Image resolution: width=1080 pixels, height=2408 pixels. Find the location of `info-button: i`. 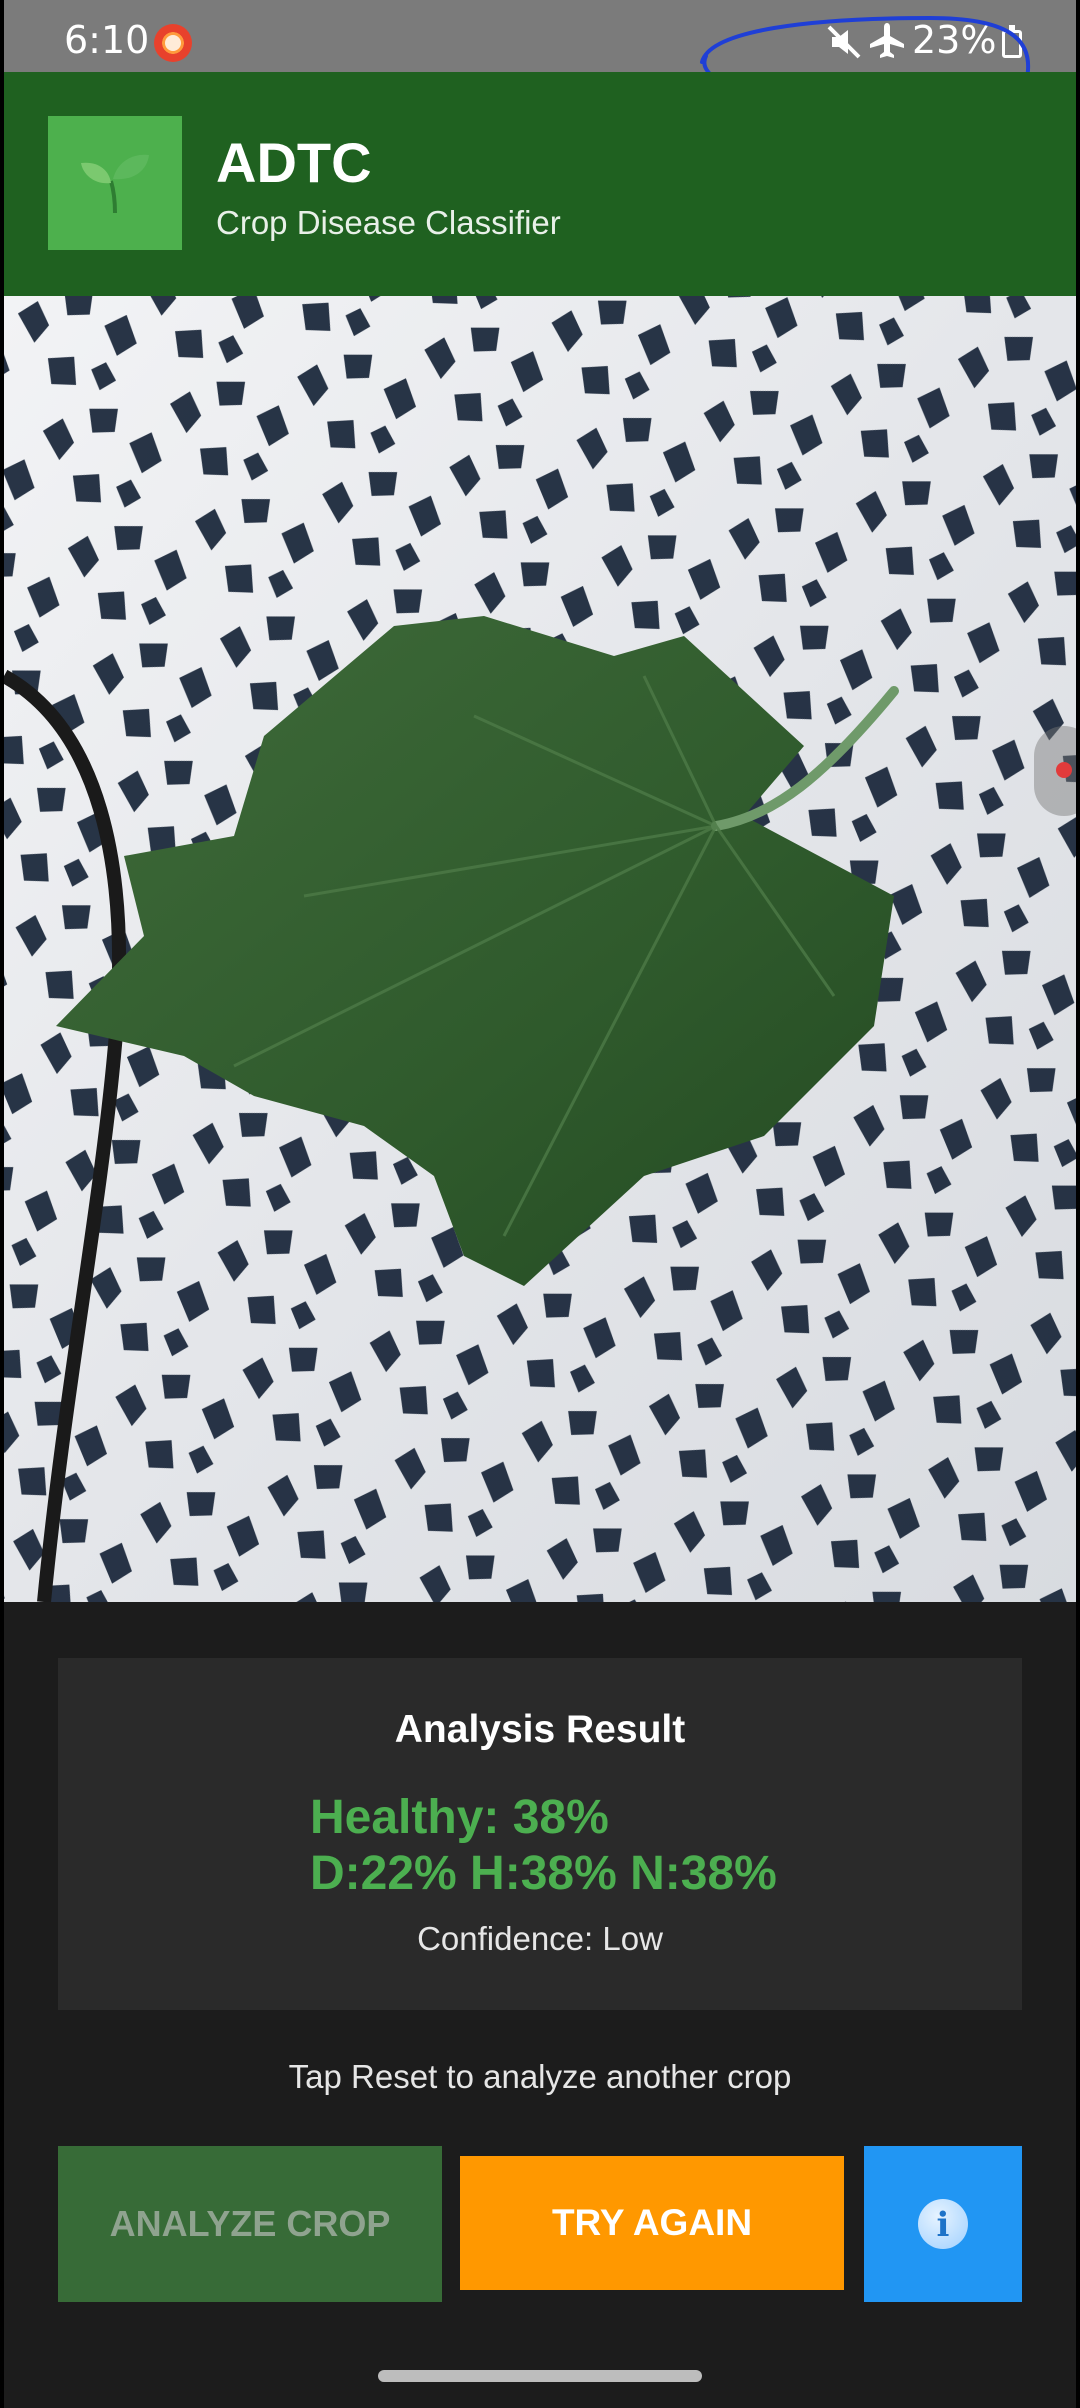

info-button: i is located at coordinates (943, 2224).